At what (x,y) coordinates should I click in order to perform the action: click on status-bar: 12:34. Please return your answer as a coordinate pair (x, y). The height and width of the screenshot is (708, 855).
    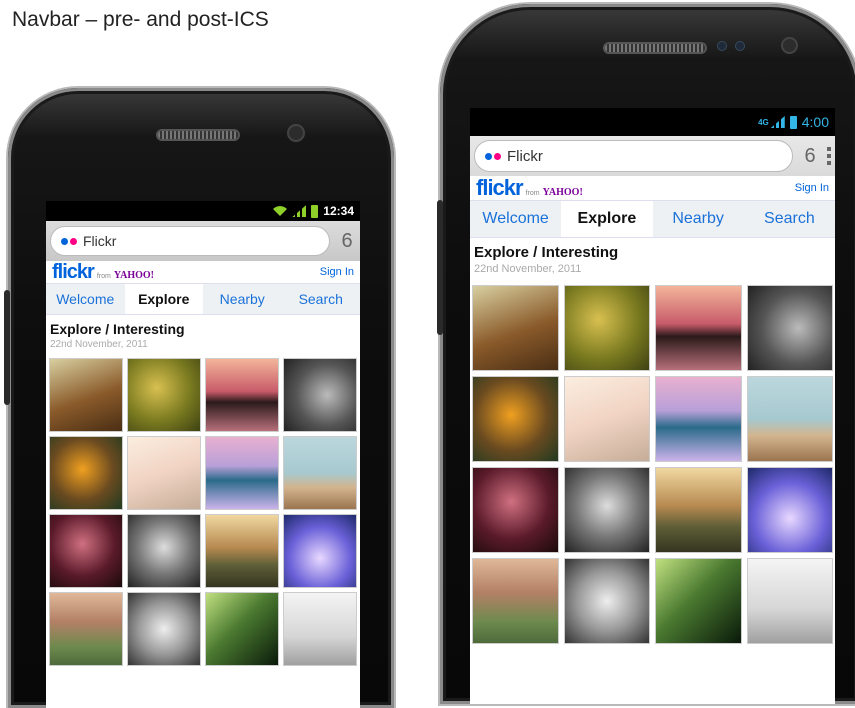
    Looking at the image, I should click on (203, 211).